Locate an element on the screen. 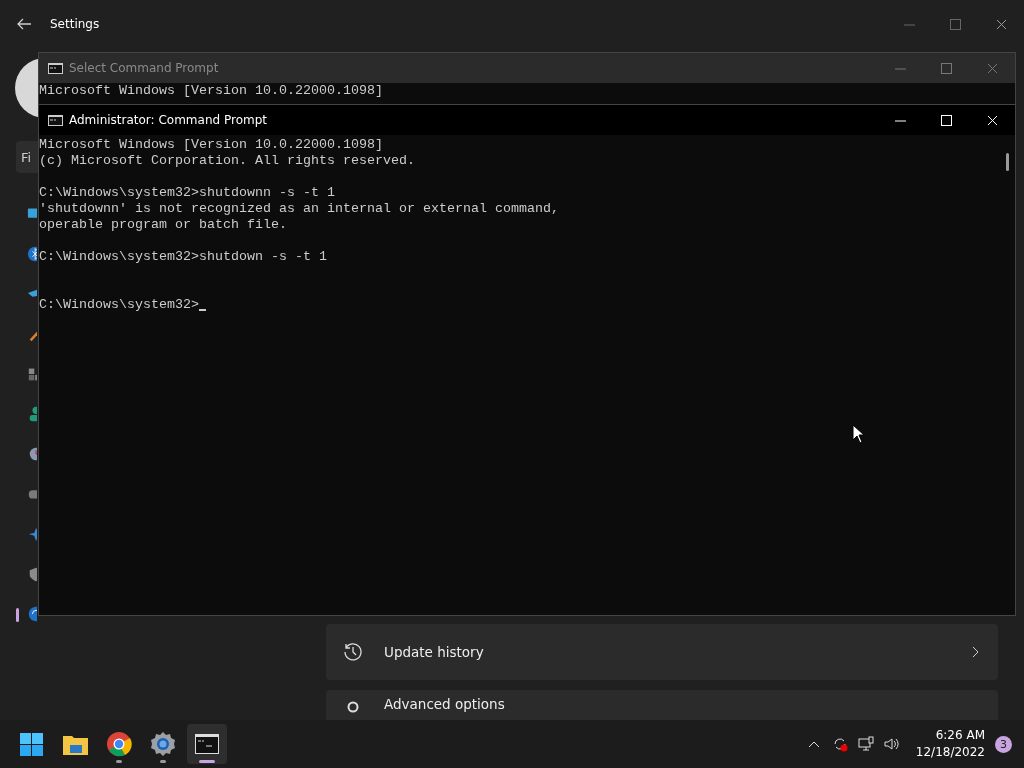 The image size is (1024, 768). close-icon is located at coordinates (1001, 24).